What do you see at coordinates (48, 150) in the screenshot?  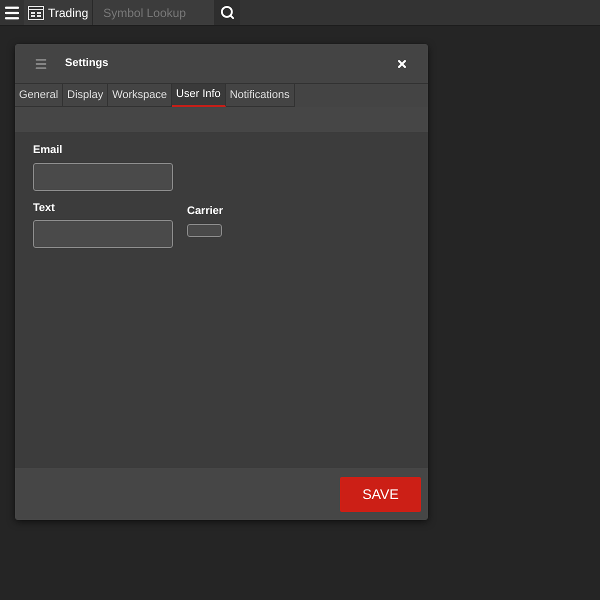 I see `field-label: Email` at bounding box center [48, 150].